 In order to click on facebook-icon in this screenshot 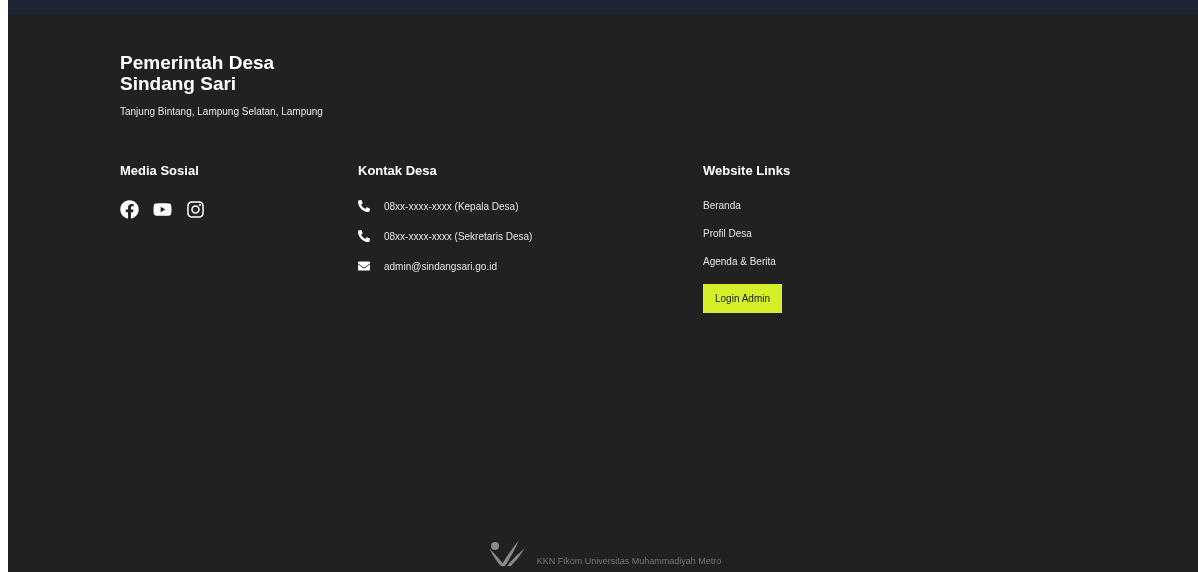, I will do `click(129, 209)`.